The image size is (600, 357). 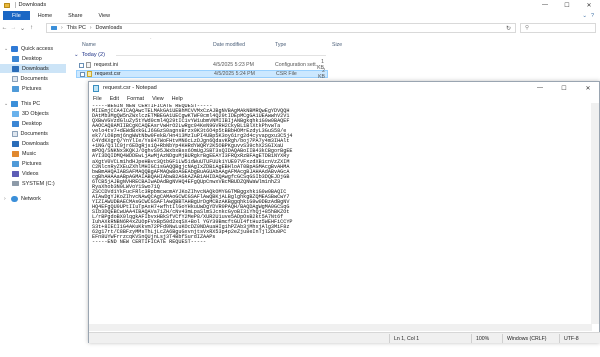 What do you see at coordinates (15, 173) in the screenshot?
I see `video-icon` at bounding box center [15, 173].